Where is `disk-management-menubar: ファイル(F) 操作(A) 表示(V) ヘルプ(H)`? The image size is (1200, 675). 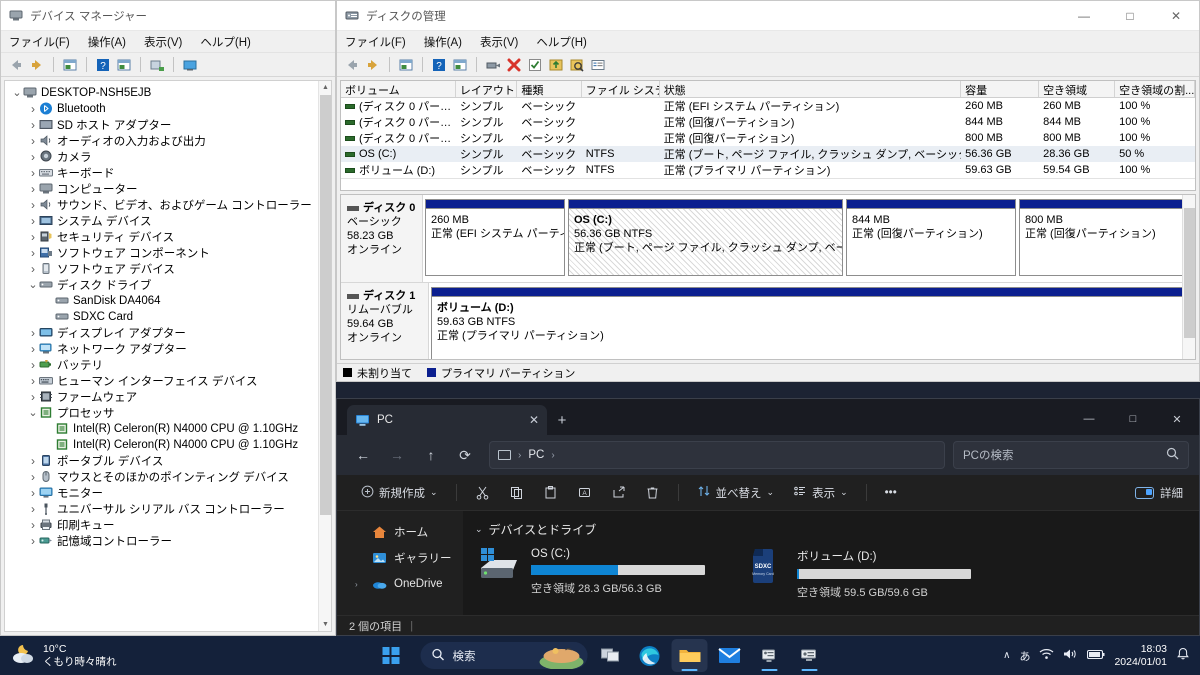 disk-management-menubar: ファイル(F) 操作(A) 表示(V) ヘルプ(H) is located at coordinates (768, 42).